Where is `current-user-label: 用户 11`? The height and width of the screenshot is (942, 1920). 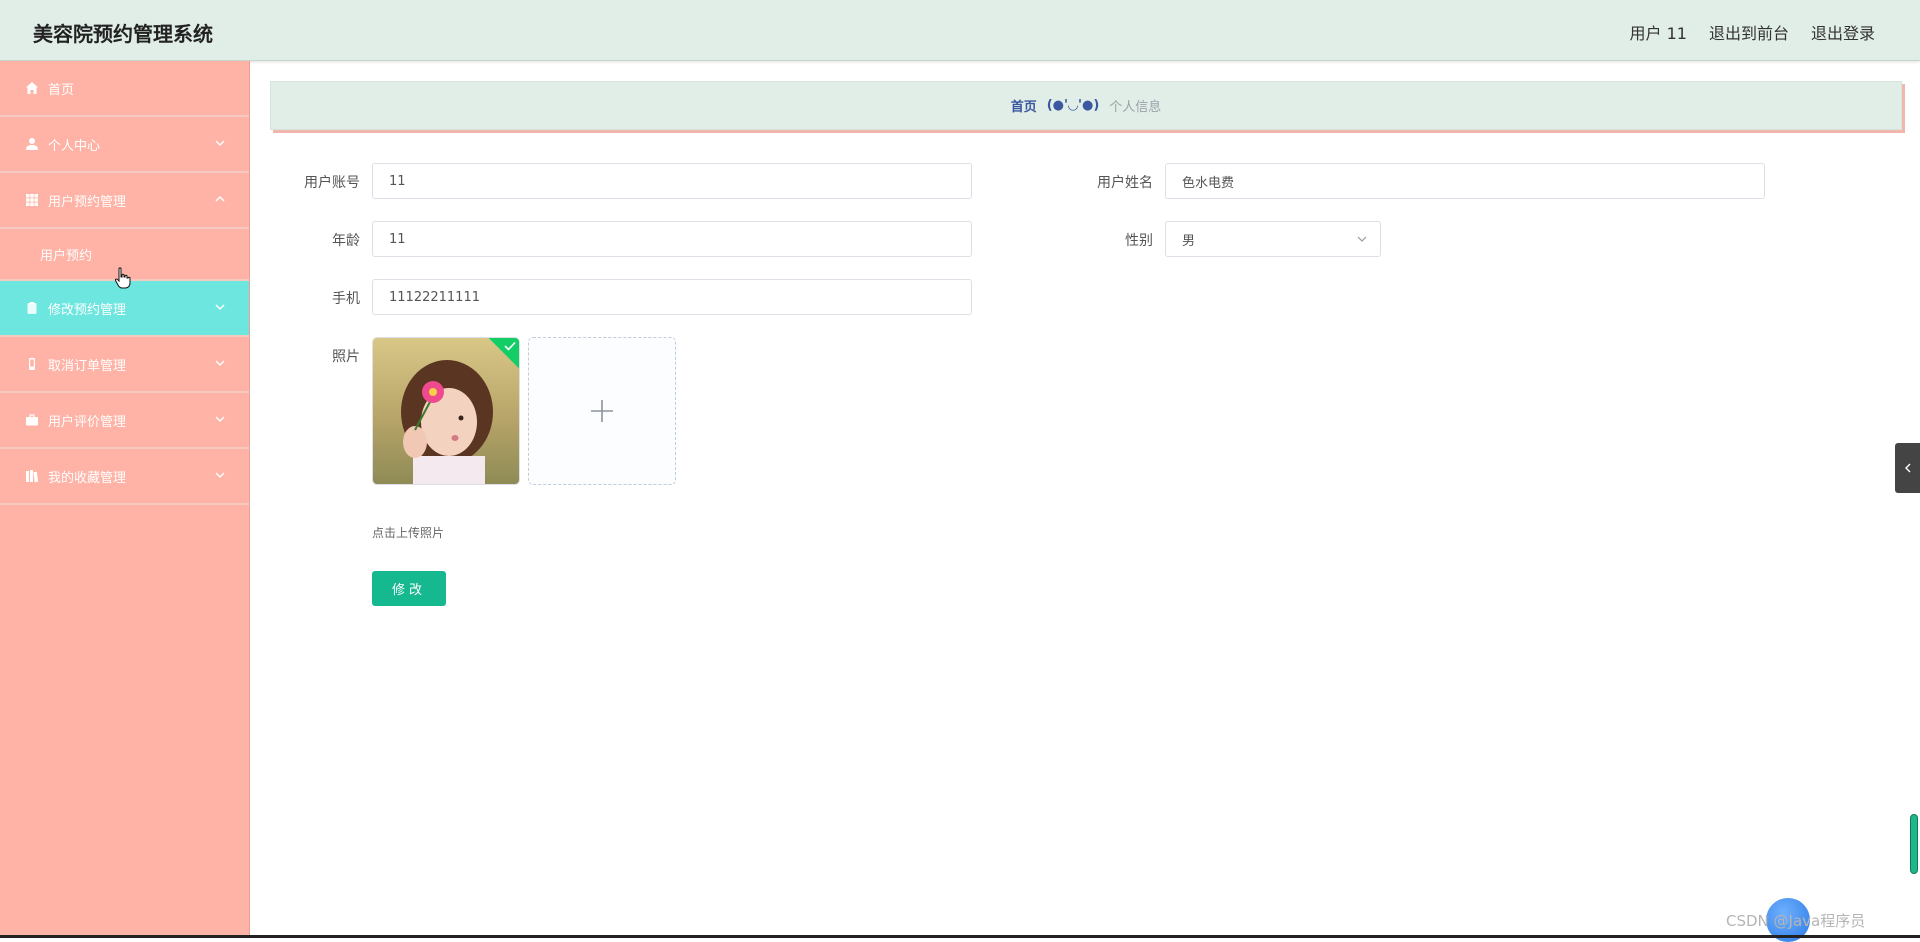 current-user-label: 用户 11 is located at coordinates (1658, 33).